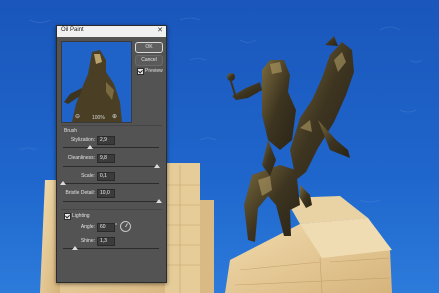 The image size is (439, 293). Describe the element at coordinates (111, 183) in the screenshot. I see `scale-slider` at that location.